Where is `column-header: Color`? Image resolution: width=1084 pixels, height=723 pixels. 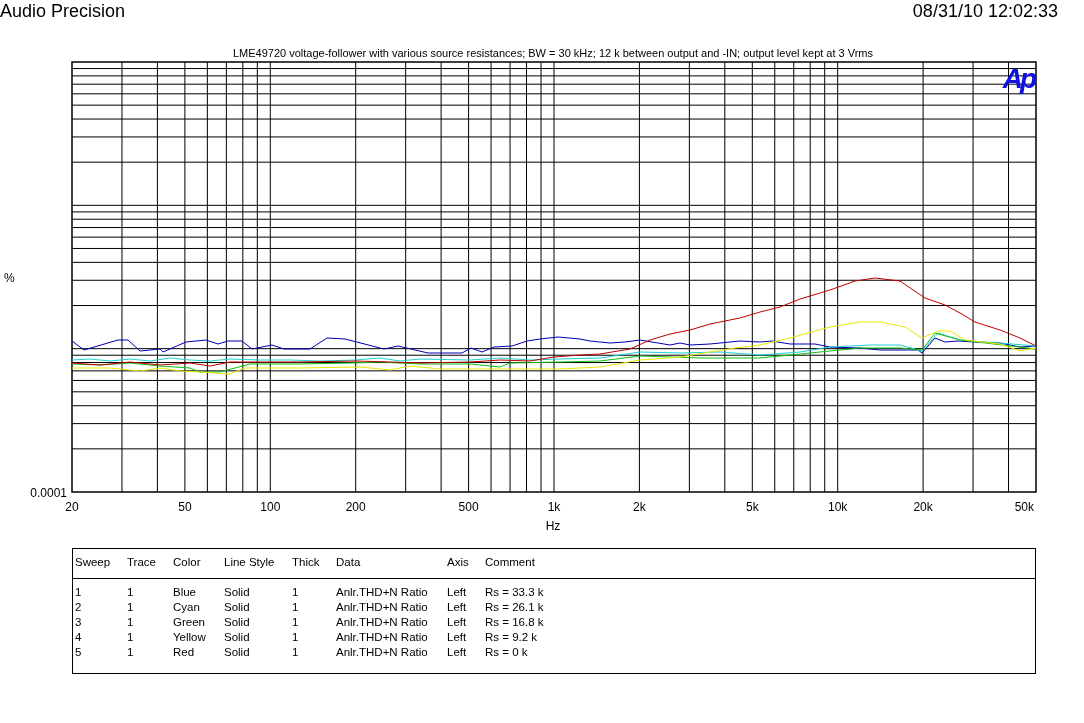 column-header: Color is located at coordinates (187, 562).